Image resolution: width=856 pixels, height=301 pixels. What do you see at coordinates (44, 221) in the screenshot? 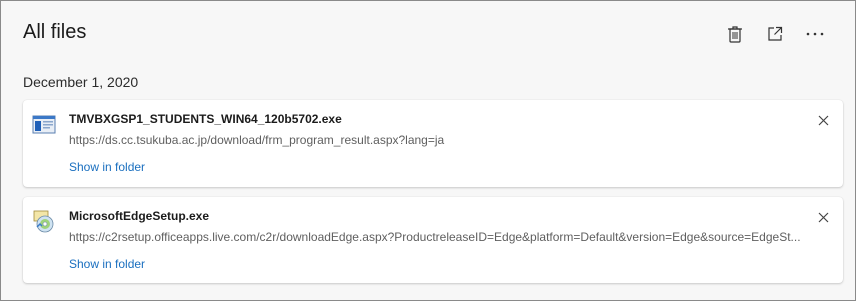
I see `setup-disc-icon` at bounding box center [44, 221].